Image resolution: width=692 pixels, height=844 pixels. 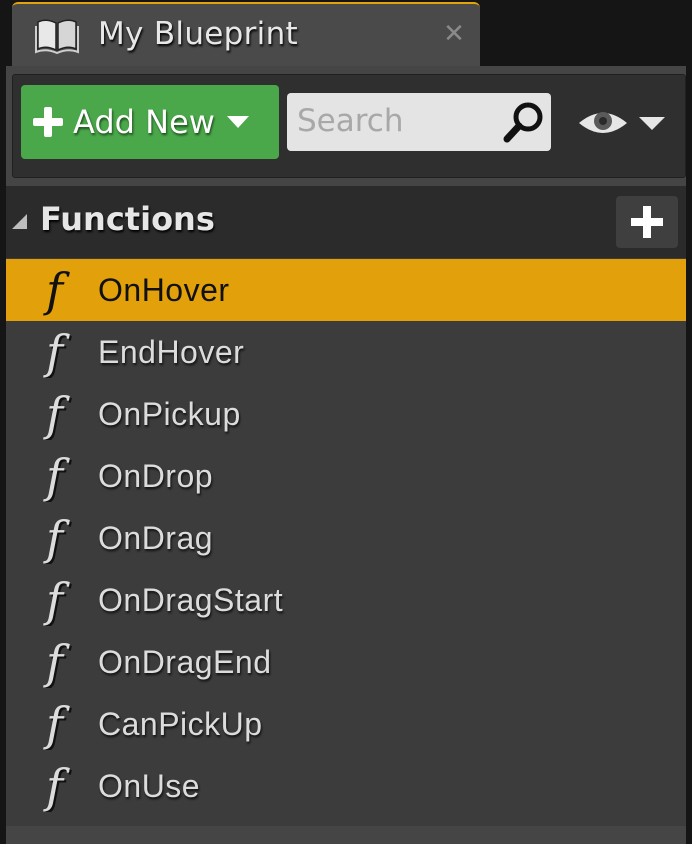 What do you see at coordinates (164, 289) in the screenshot?
I see `list-item-label: OnHover` at bounding box center [164, 289].